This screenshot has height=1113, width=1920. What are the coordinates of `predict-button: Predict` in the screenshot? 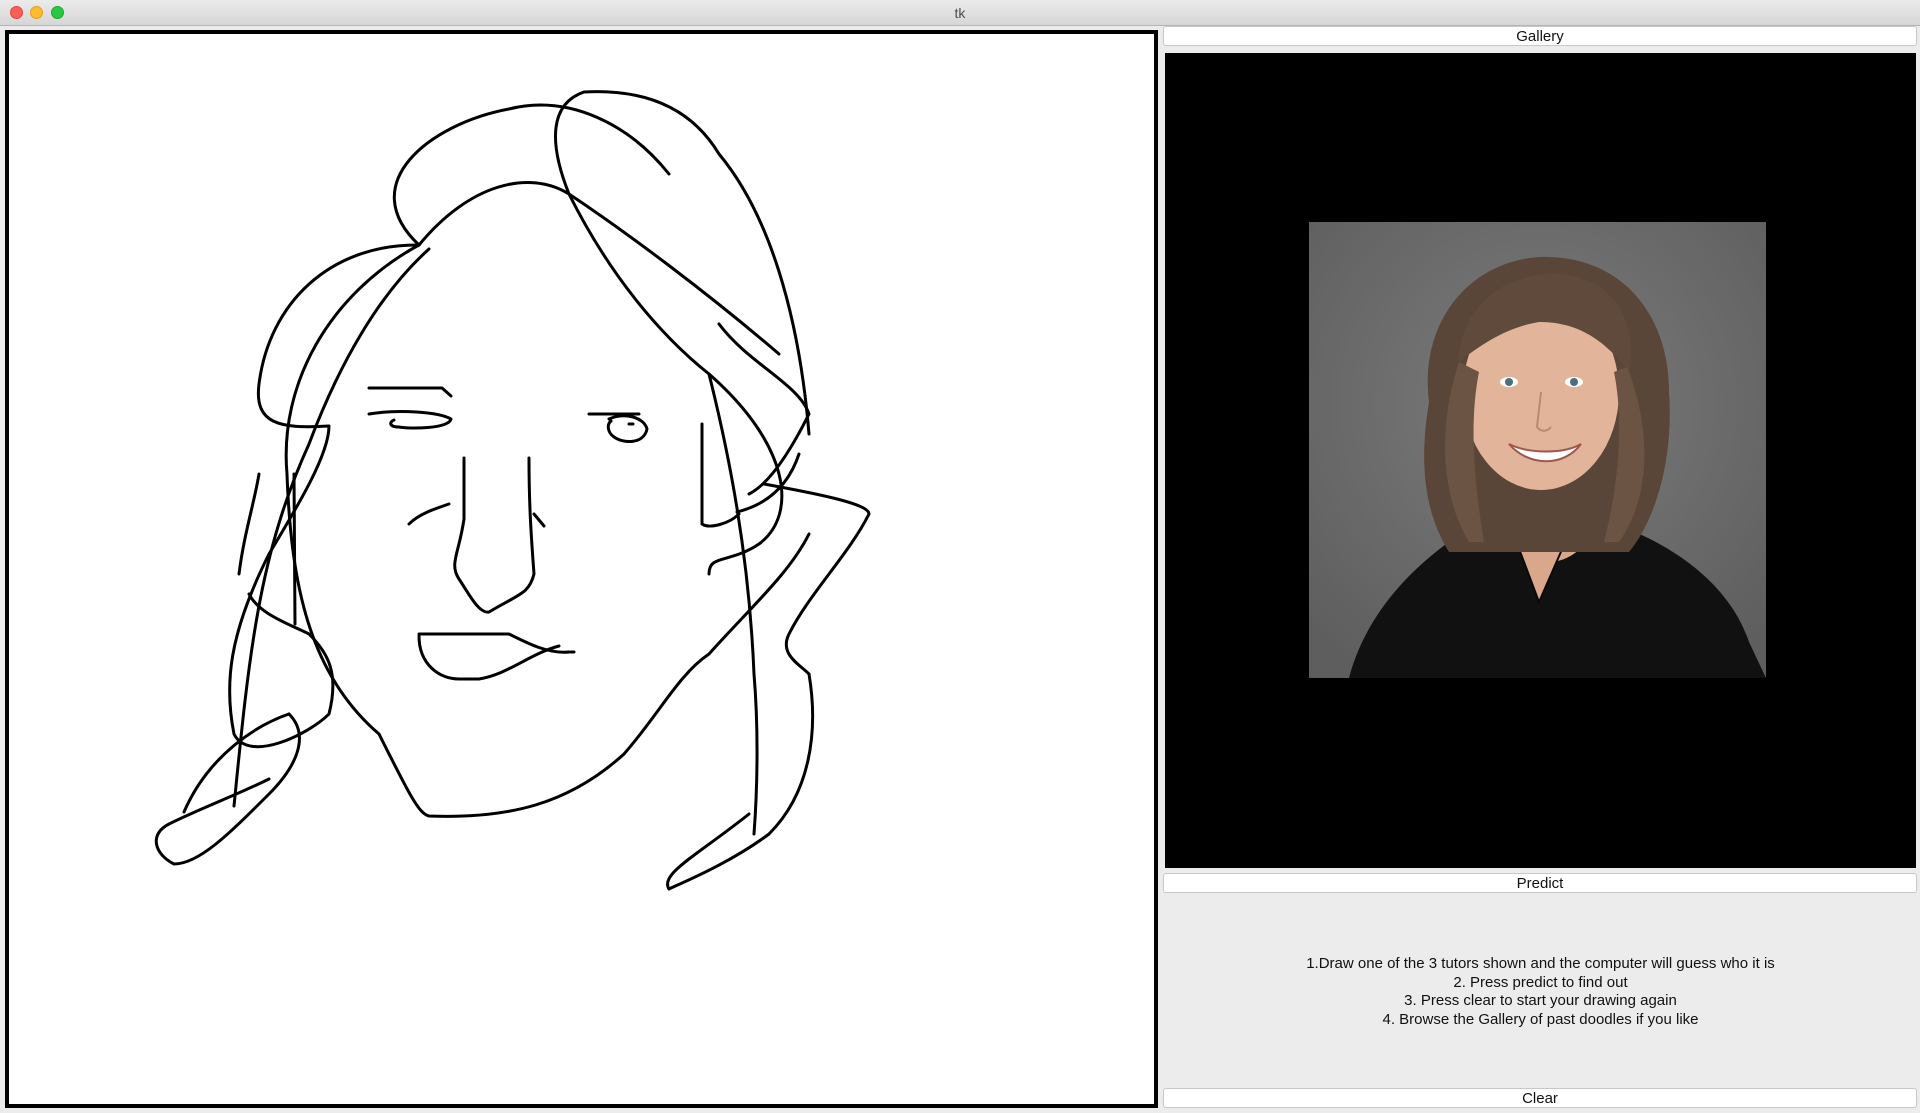 It's located at (1540, 883).